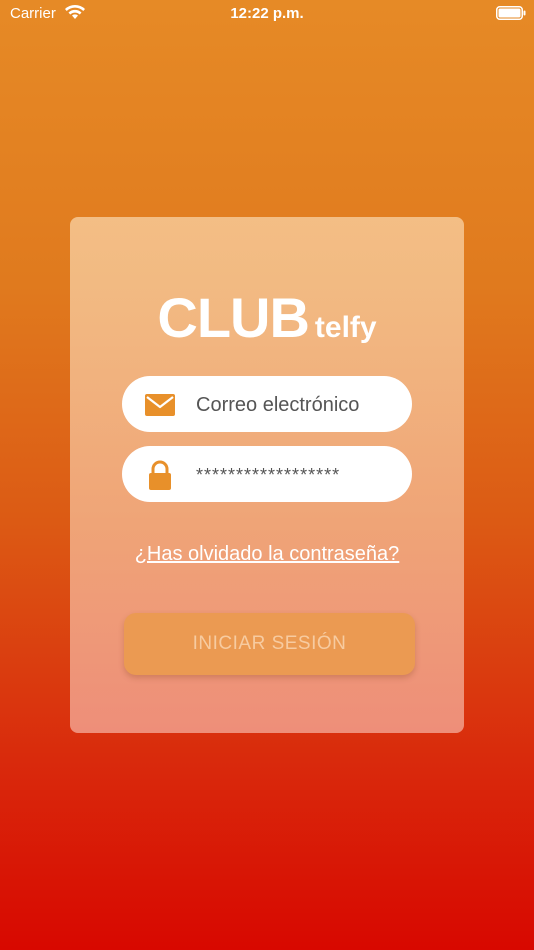  Describe the element at coordinates (267, 554) in the screenshot. I see `forgot-password-link: ¿Has olvidado la contraseña?` at that location.